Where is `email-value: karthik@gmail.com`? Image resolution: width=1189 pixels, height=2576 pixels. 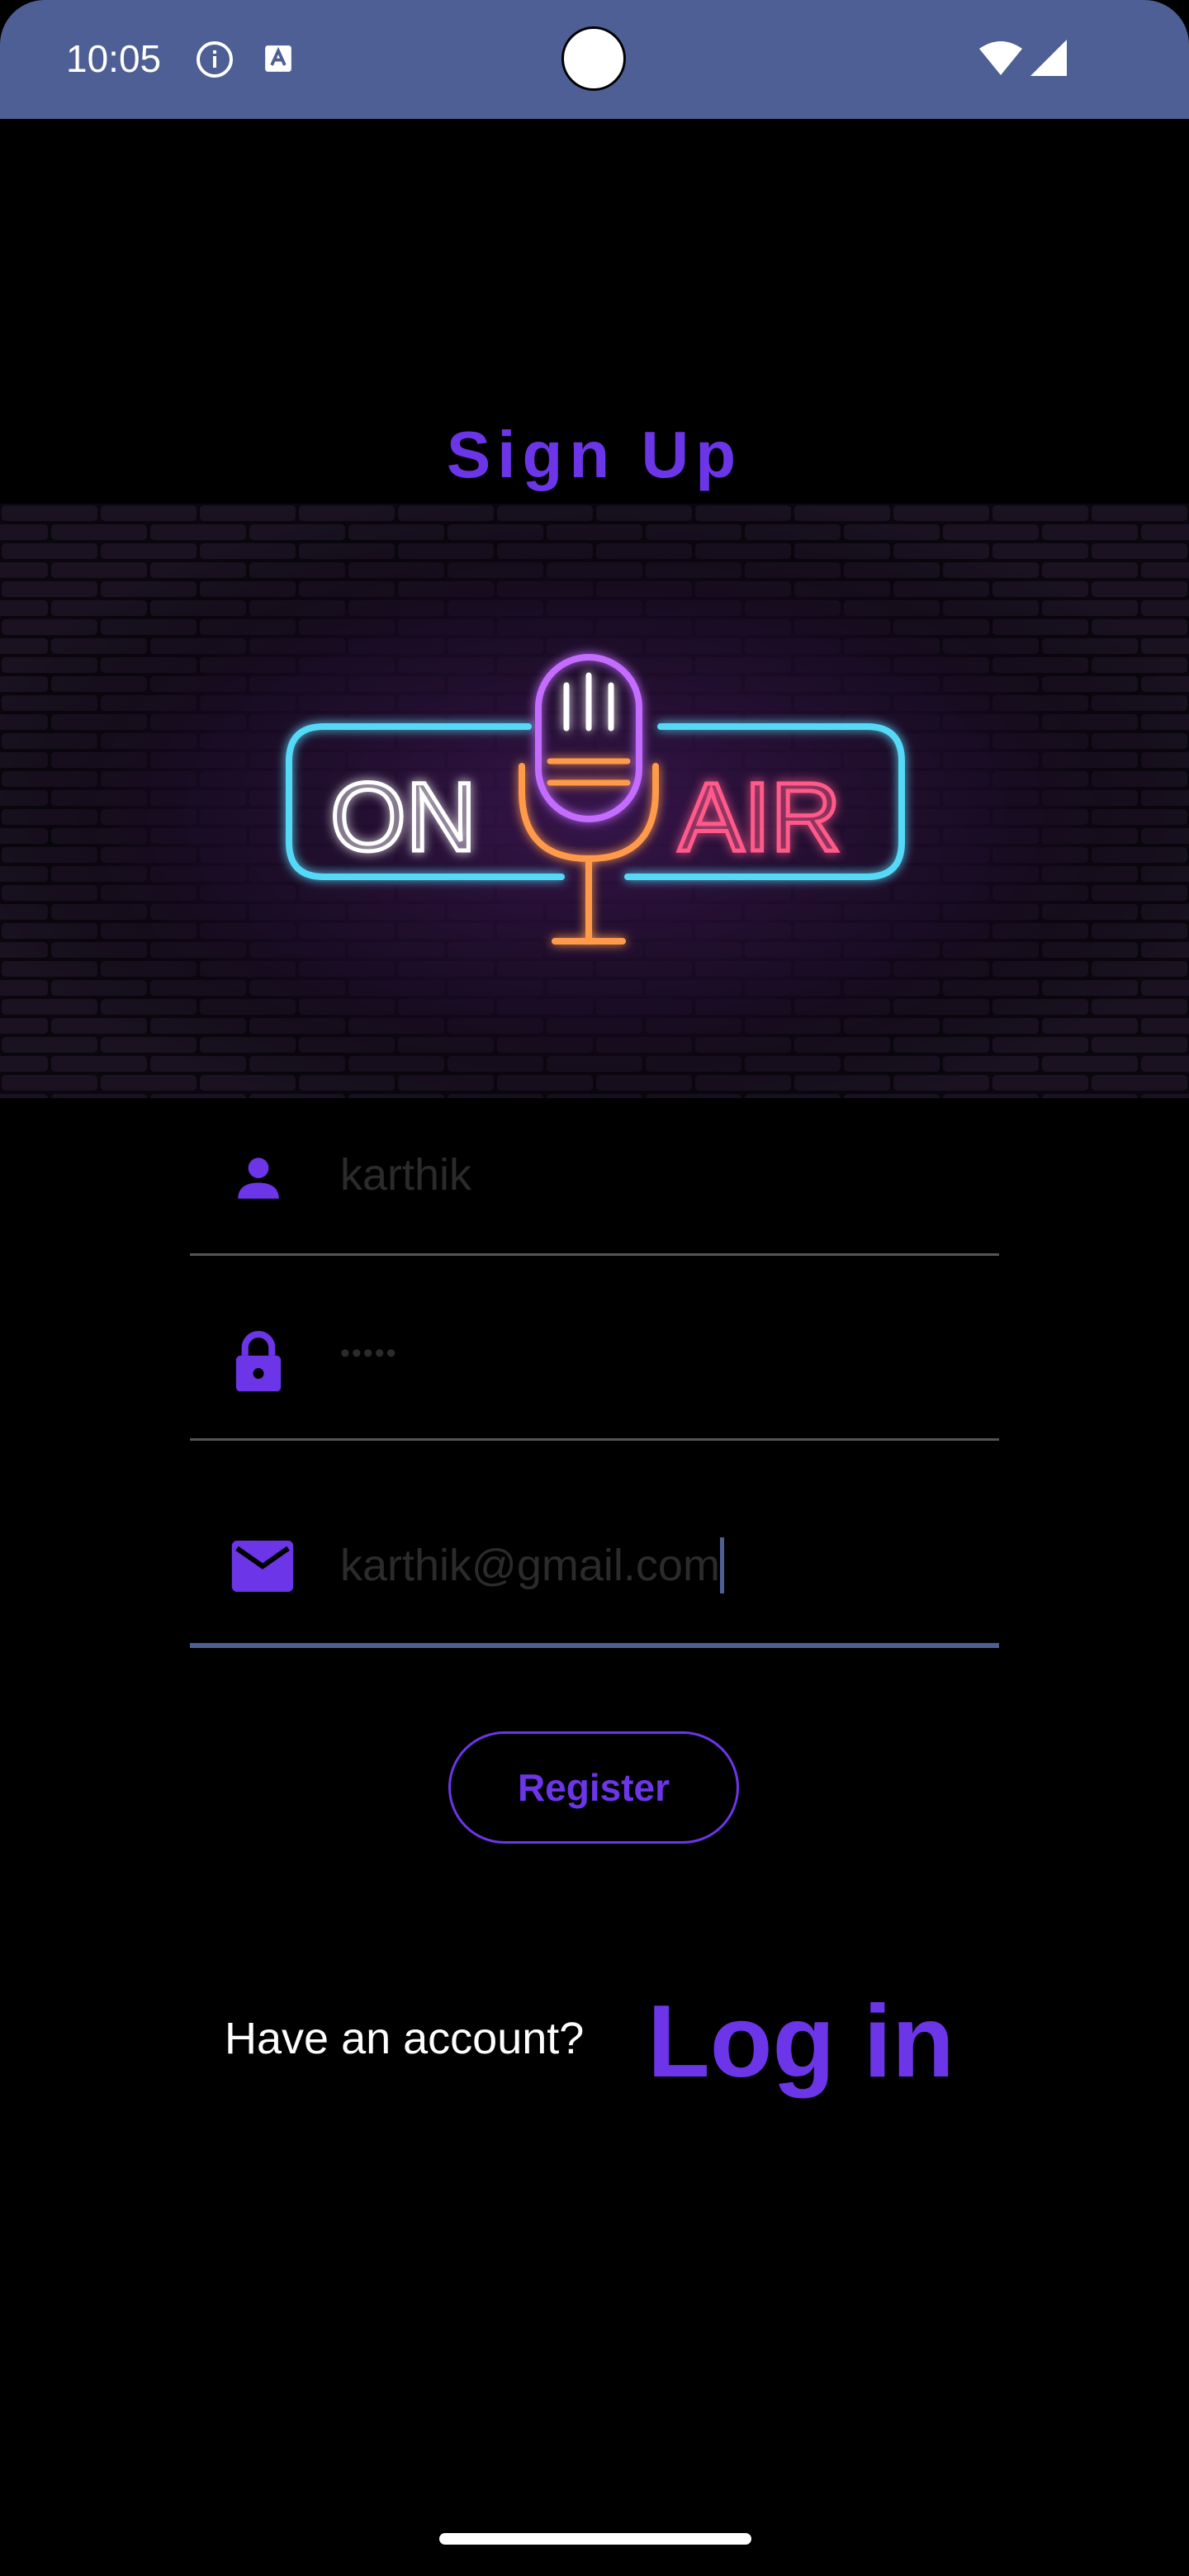 email-value: karthik@gmail.com is located at coordinates (530, 1565).